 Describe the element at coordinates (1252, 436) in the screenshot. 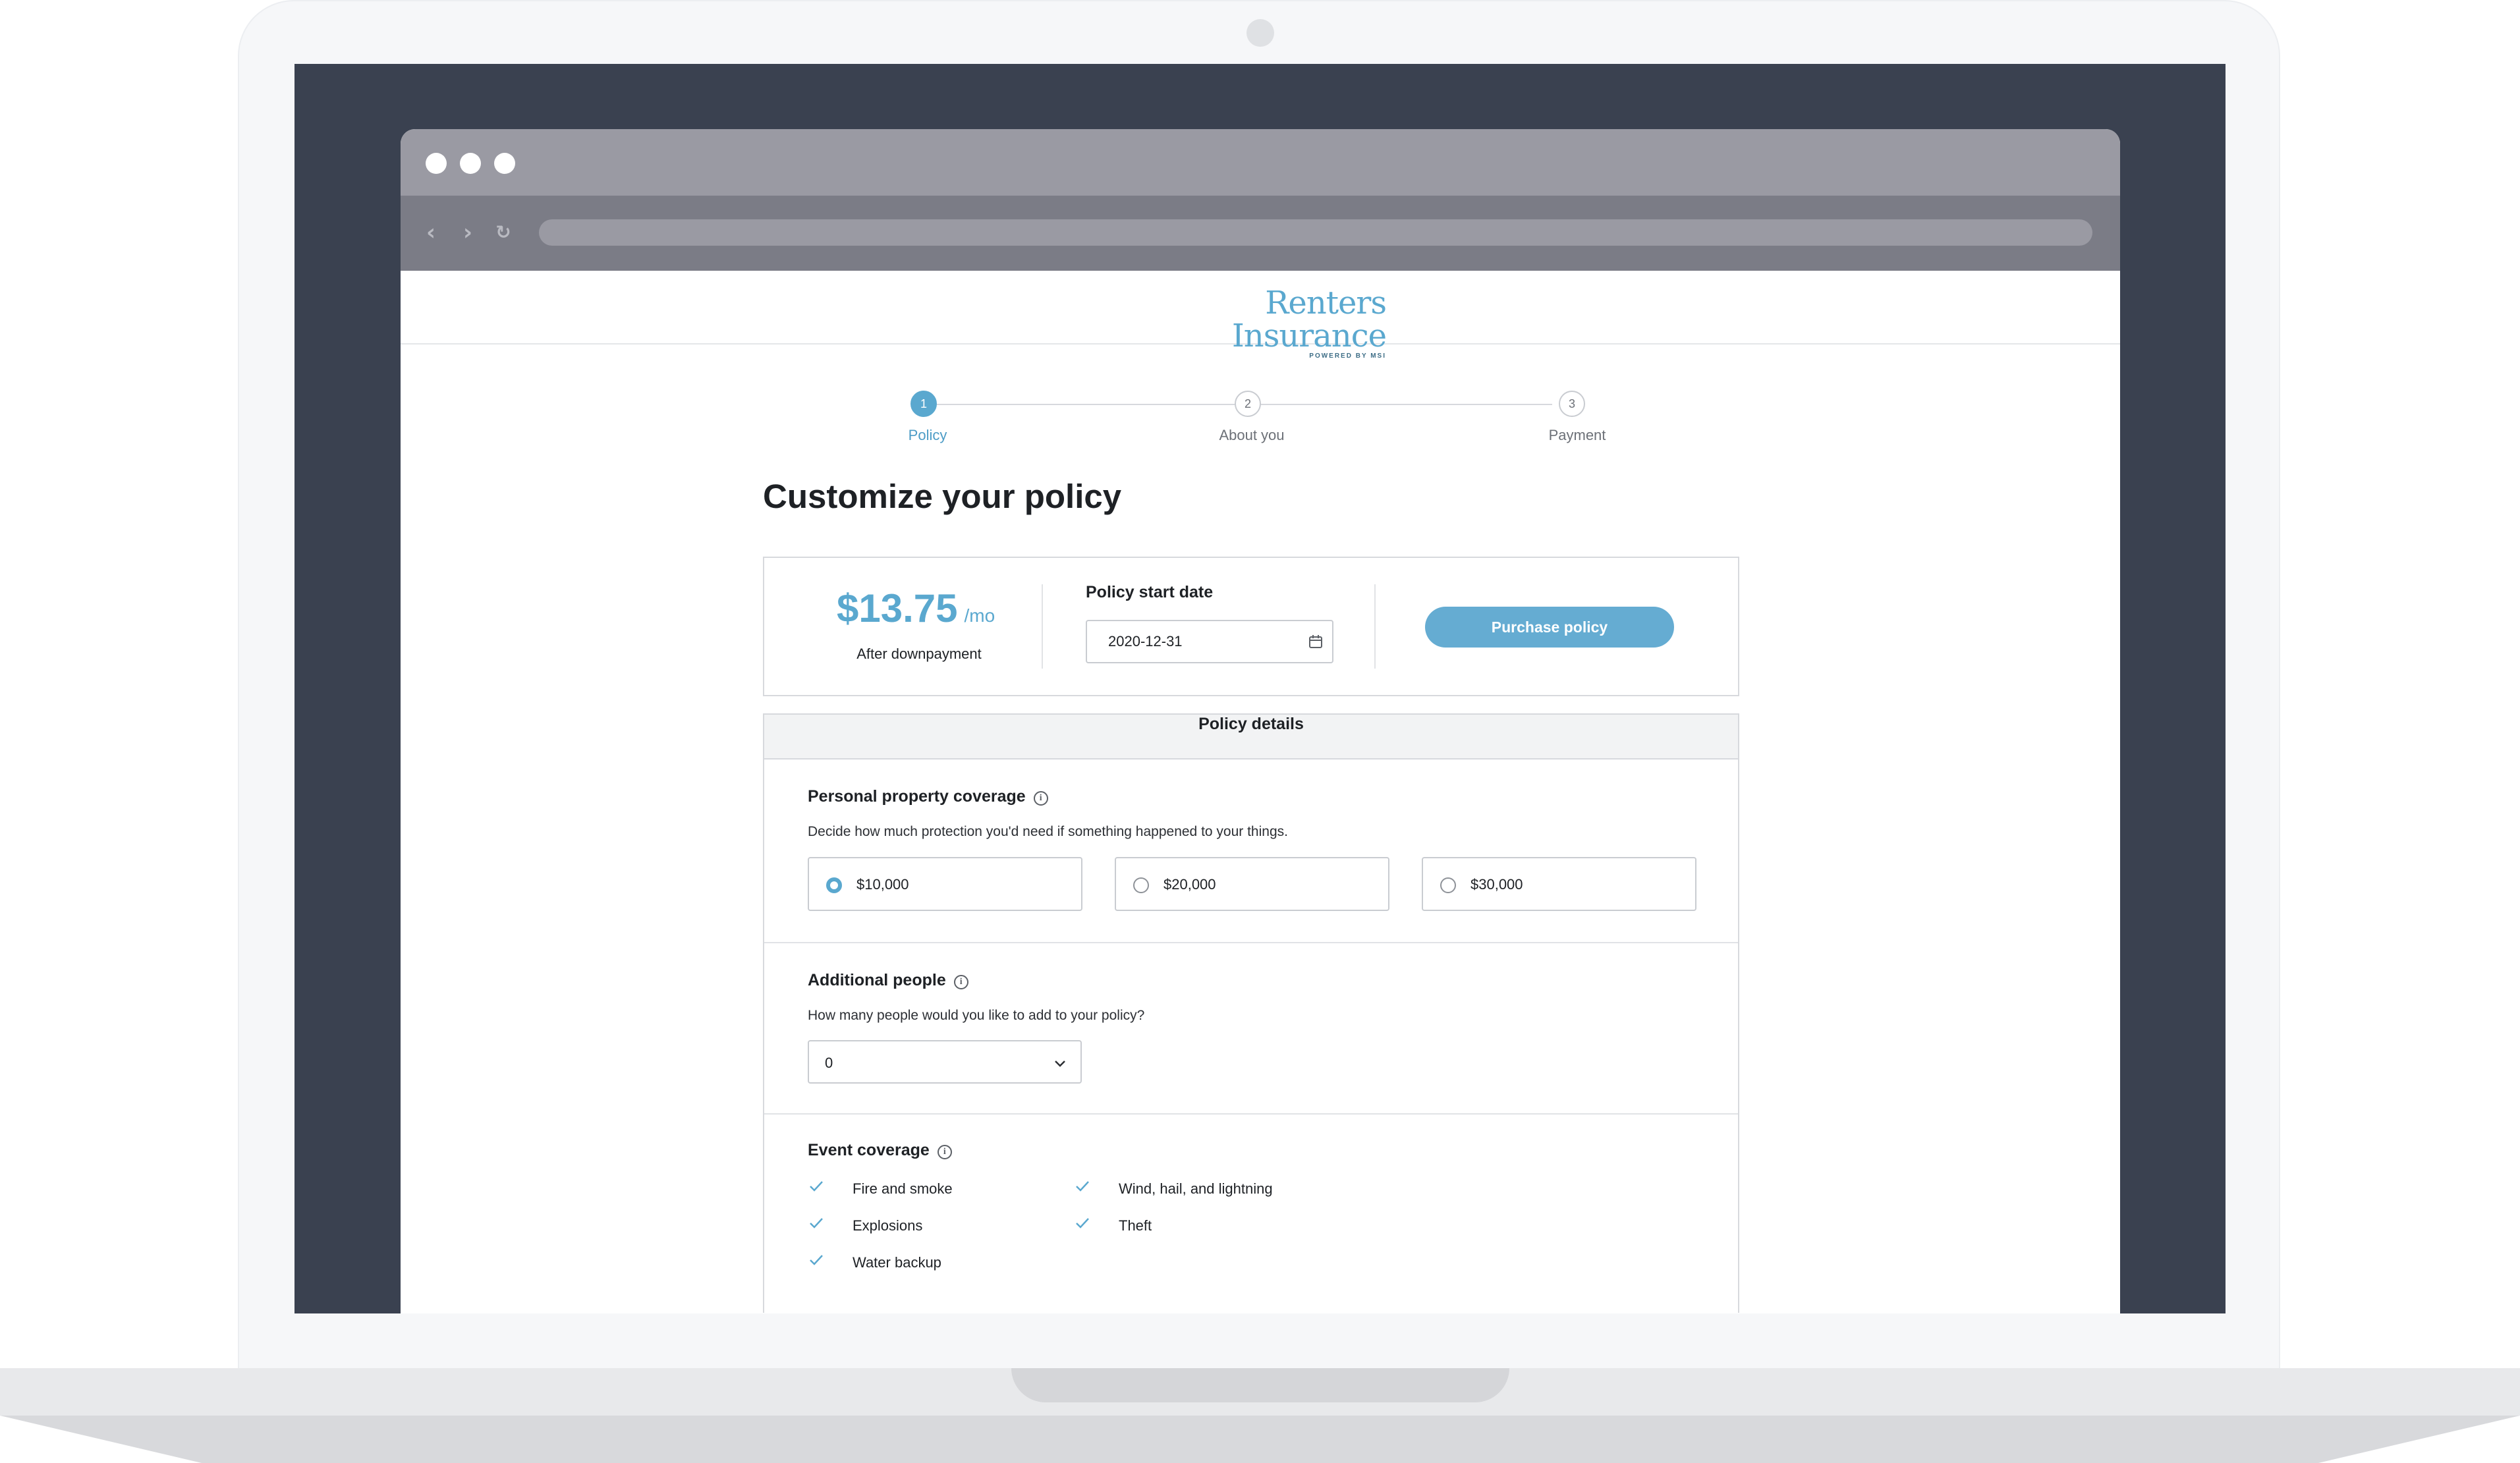

I see `step-2-label: About you` at that location.